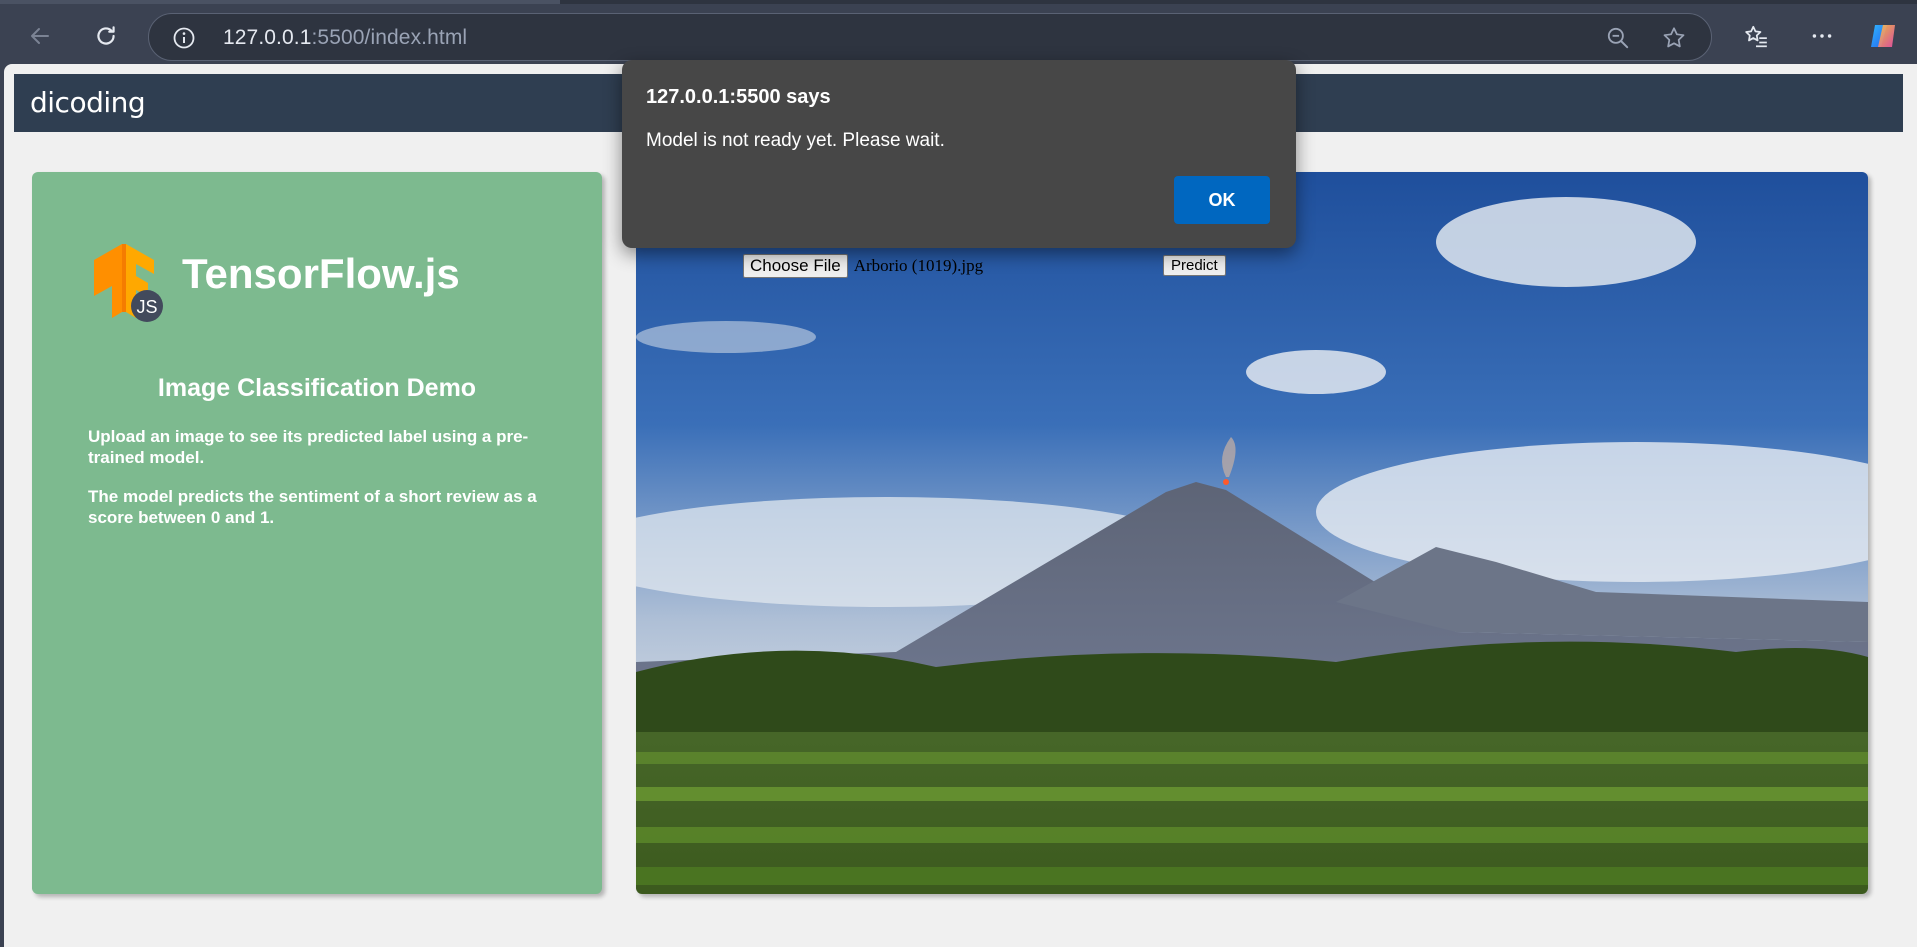 Image resolution: width=1917 pixels, height=947 pixels. I want to click on copilot-icon, so click(1883, 36).